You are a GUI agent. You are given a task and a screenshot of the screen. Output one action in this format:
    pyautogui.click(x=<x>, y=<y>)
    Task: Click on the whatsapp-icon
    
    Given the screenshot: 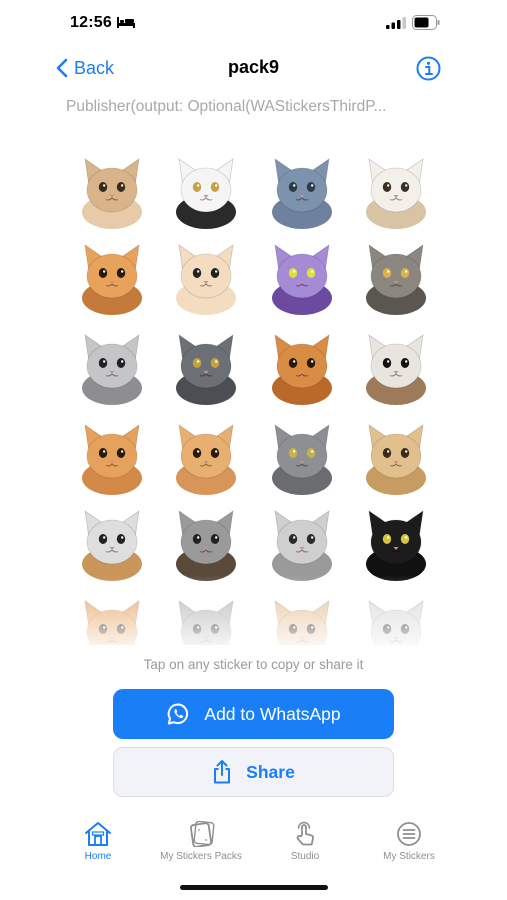 What is the action you would take?
    pyautogui.click(x=178, y=714)
    